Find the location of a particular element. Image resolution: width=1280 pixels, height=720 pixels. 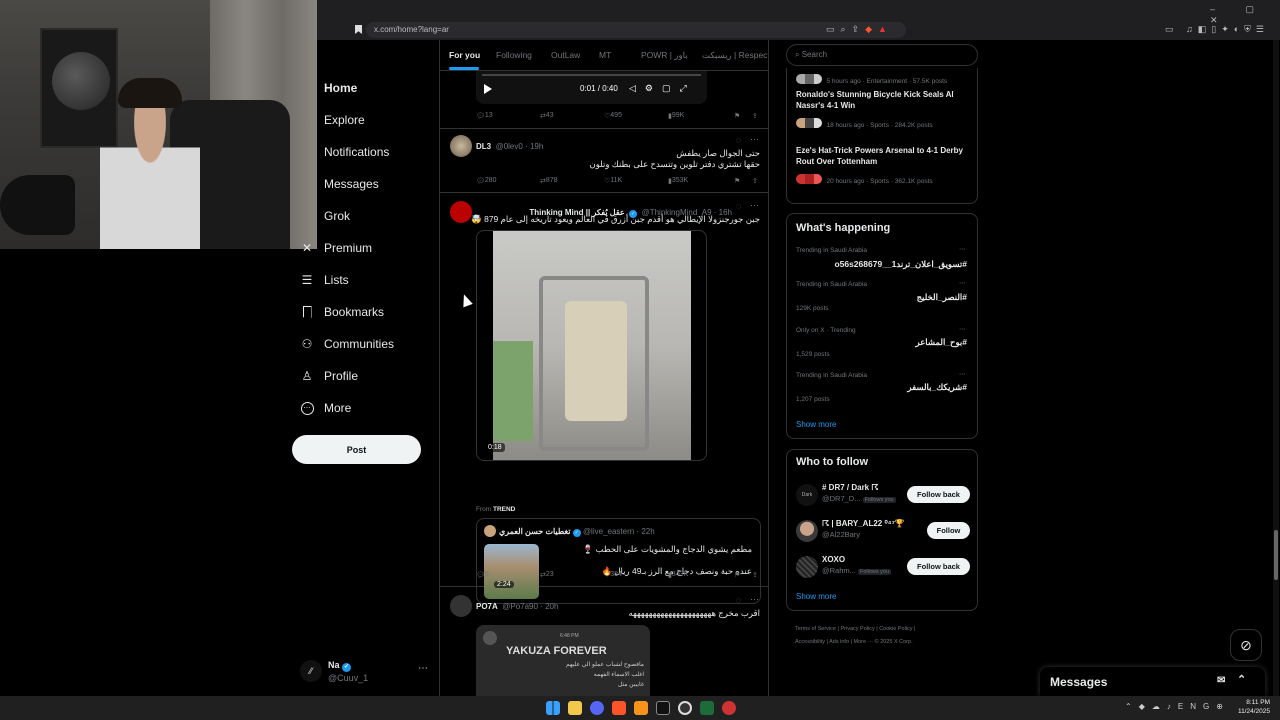

repost-button: ⇄ 878 is located at coordinates (549, 181).